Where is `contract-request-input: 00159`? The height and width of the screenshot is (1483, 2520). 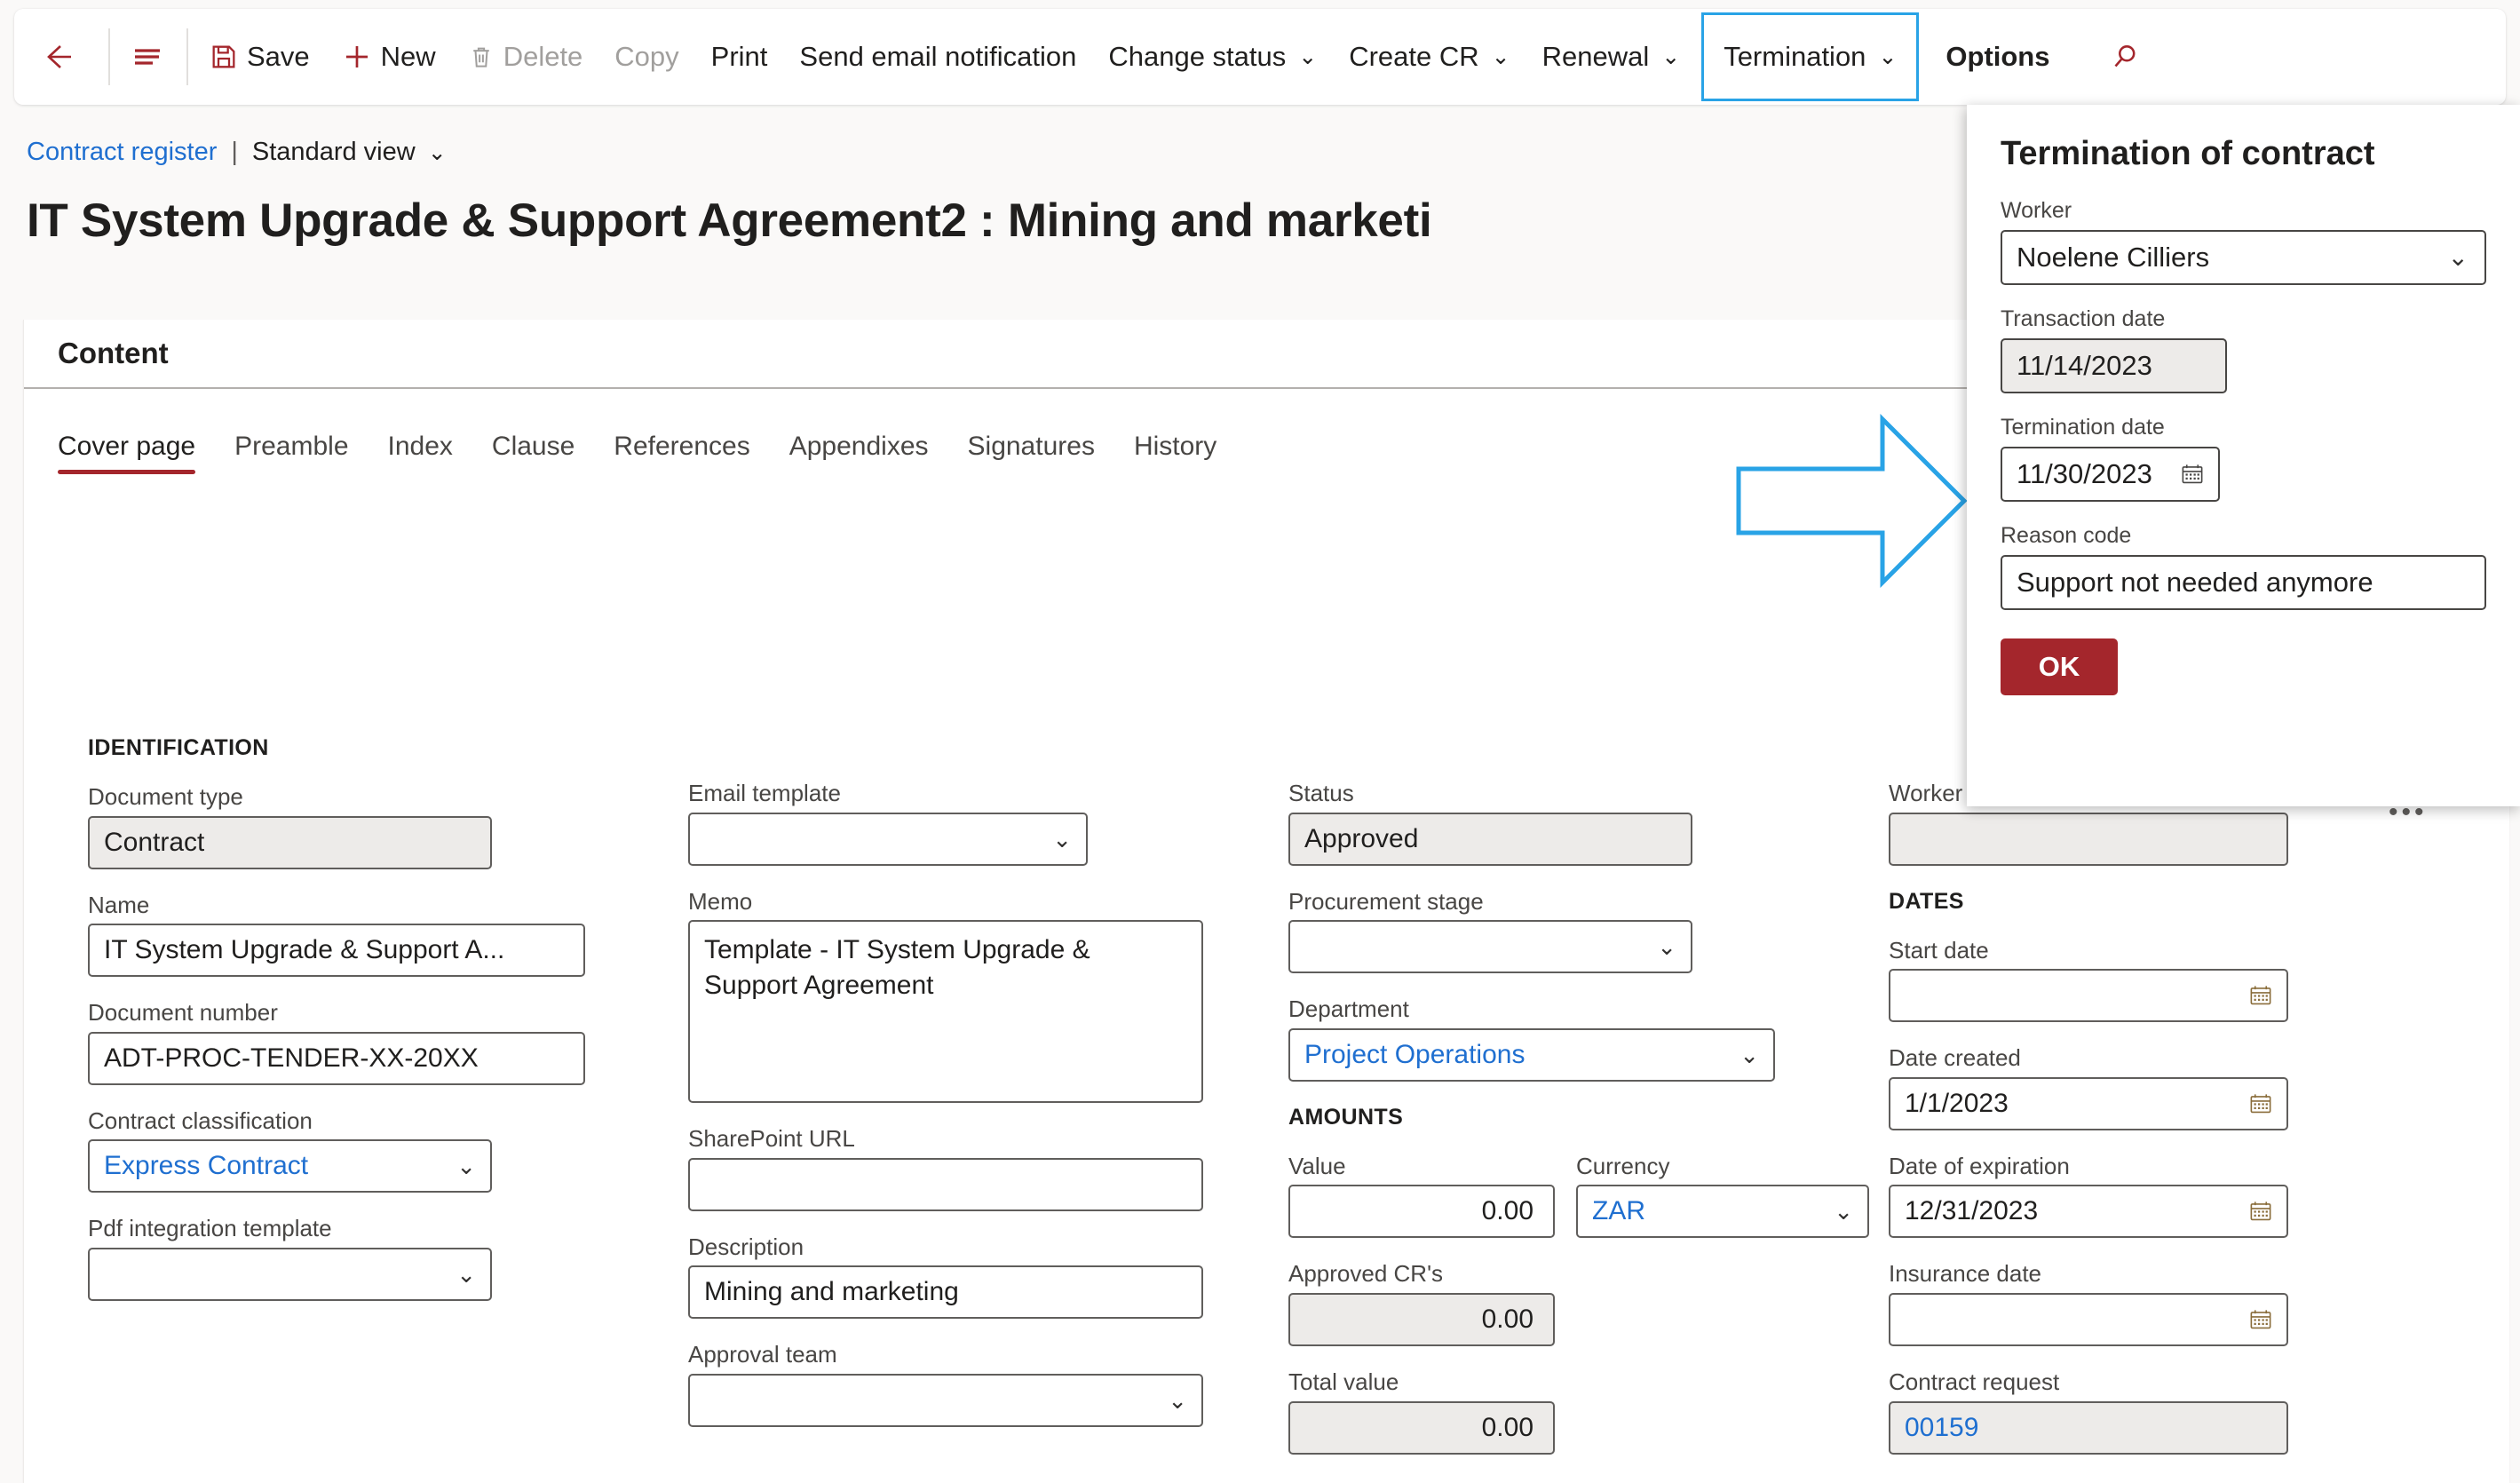 contract-request-input: 00159 is located at coordinates (2088, 1427).